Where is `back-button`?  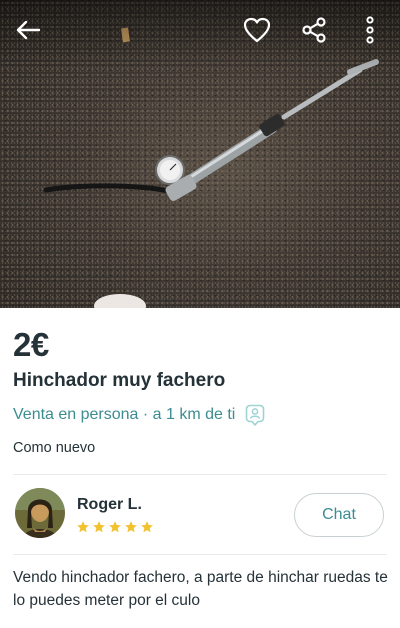 back-button is located at coordinates (28, 30).